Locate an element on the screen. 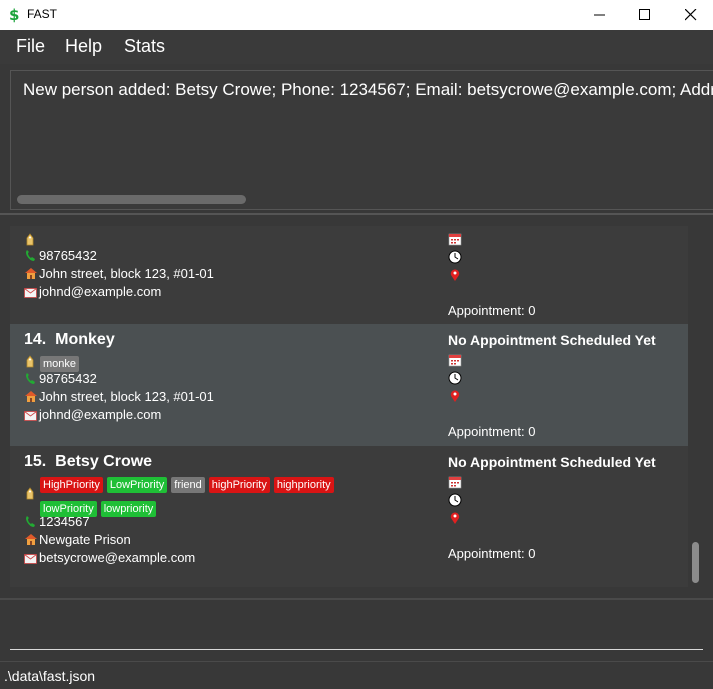  tag-badge: LowPriority is located at coordinates (137, 485).